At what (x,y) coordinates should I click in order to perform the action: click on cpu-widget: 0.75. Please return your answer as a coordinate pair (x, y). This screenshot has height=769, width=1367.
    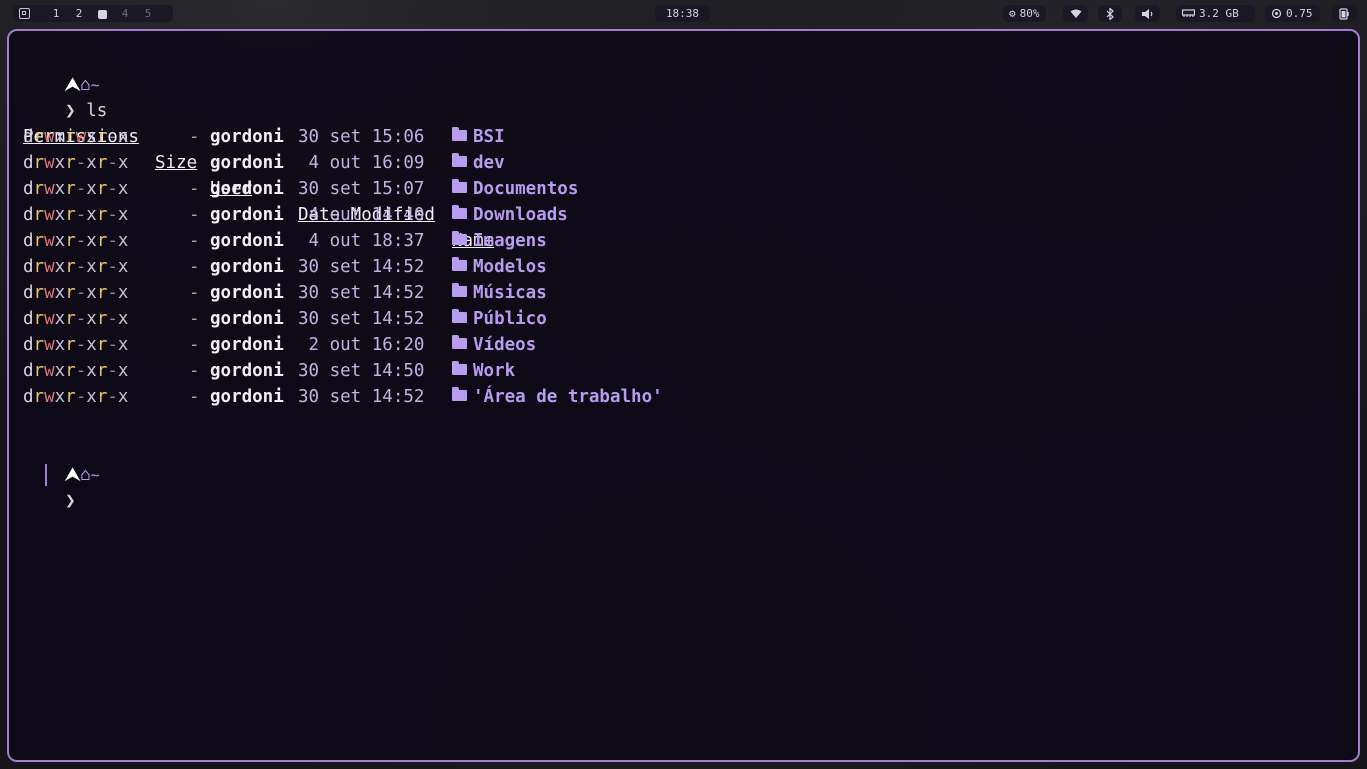
    Looking at the image, I should click on (1292, 13).